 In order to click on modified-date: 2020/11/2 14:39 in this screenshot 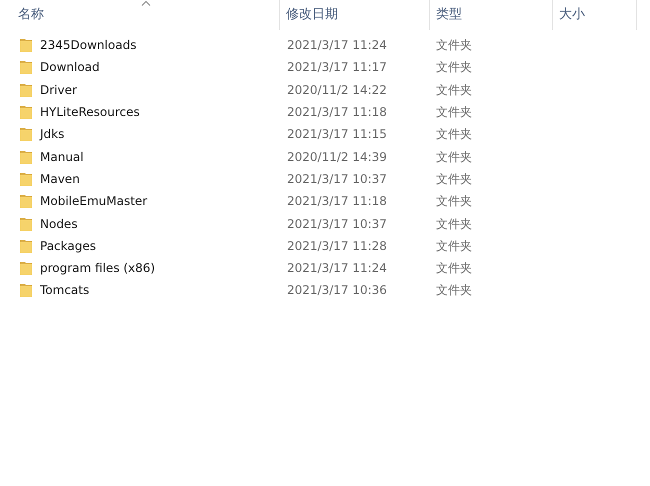, I will do `click(337, 157)`.